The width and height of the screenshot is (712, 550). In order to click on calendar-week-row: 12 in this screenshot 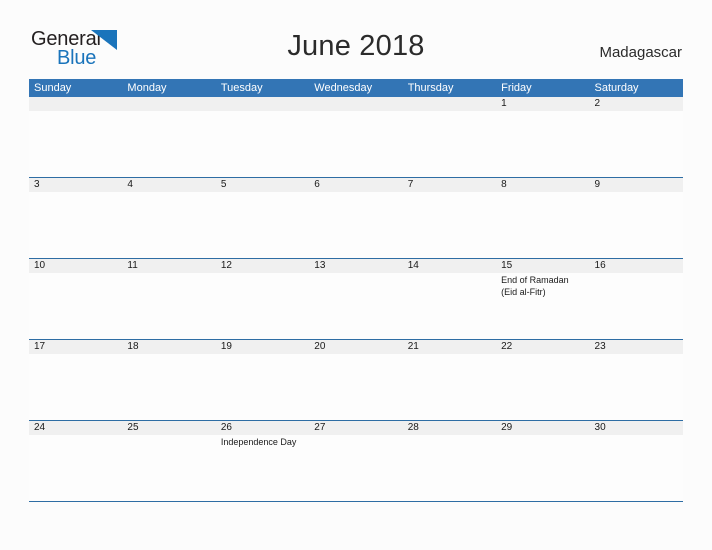, I will do `click(356, 137)`.